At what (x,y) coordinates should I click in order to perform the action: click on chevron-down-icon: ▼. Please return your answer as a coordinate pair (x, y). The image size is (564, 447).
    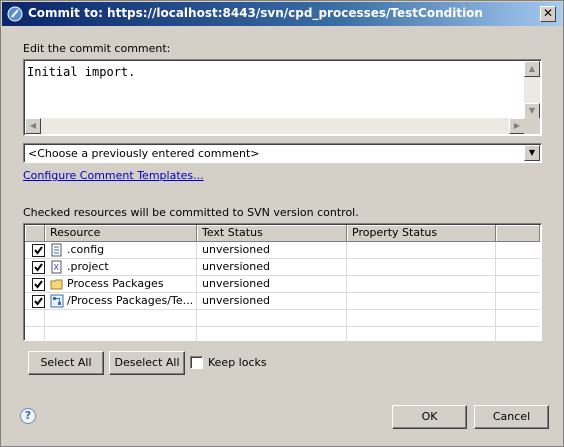
    Looking at the image, I should click on (532, 153).